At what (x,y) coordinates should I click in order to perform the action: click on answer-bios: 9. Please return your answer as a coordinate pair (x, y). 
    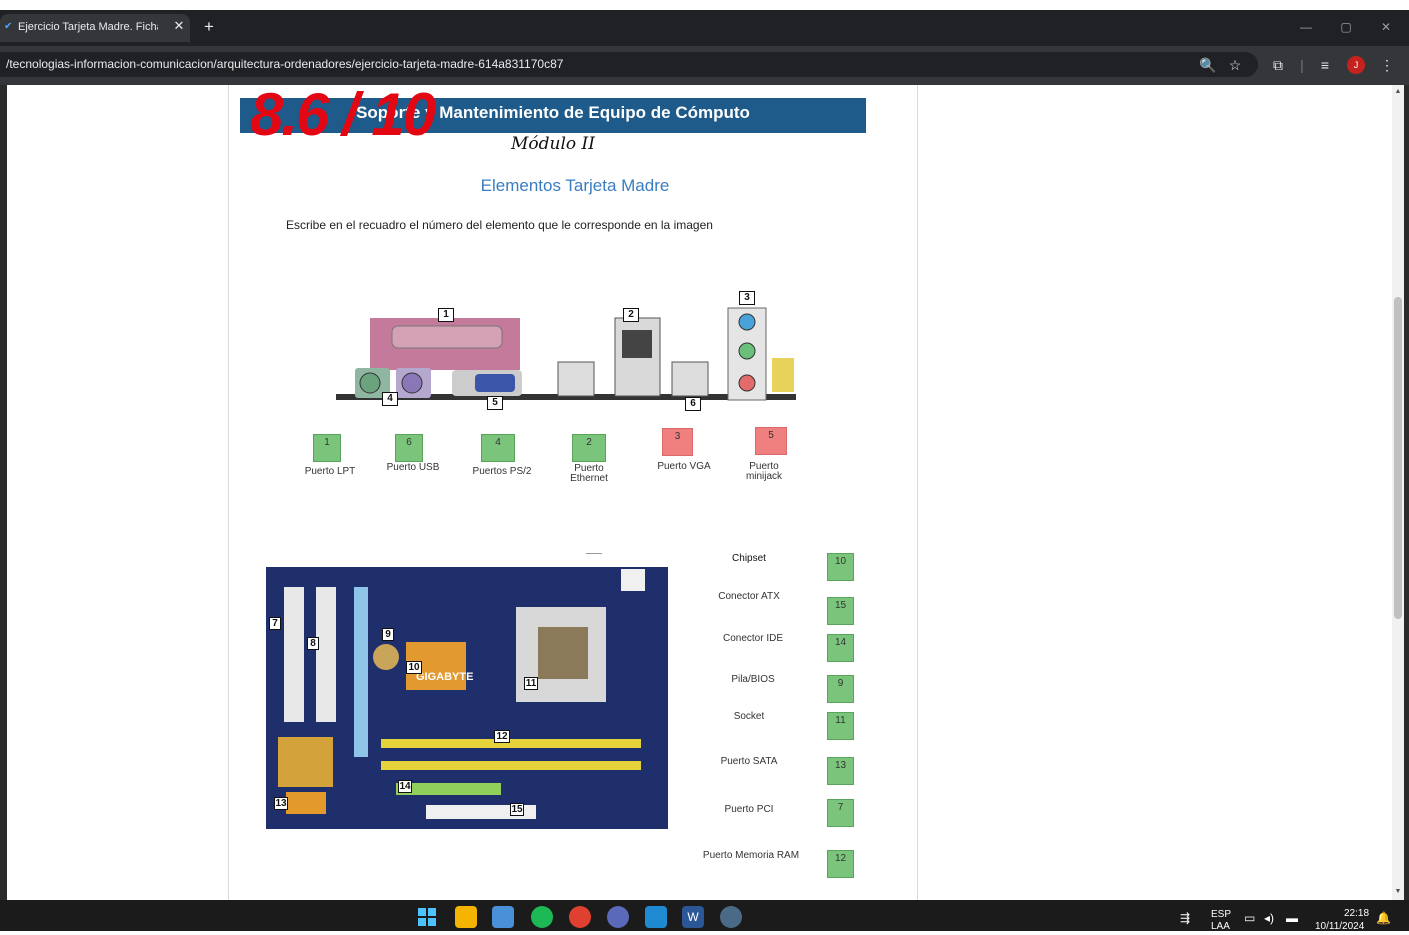
    Looking at the image, I should click on (840, 689).